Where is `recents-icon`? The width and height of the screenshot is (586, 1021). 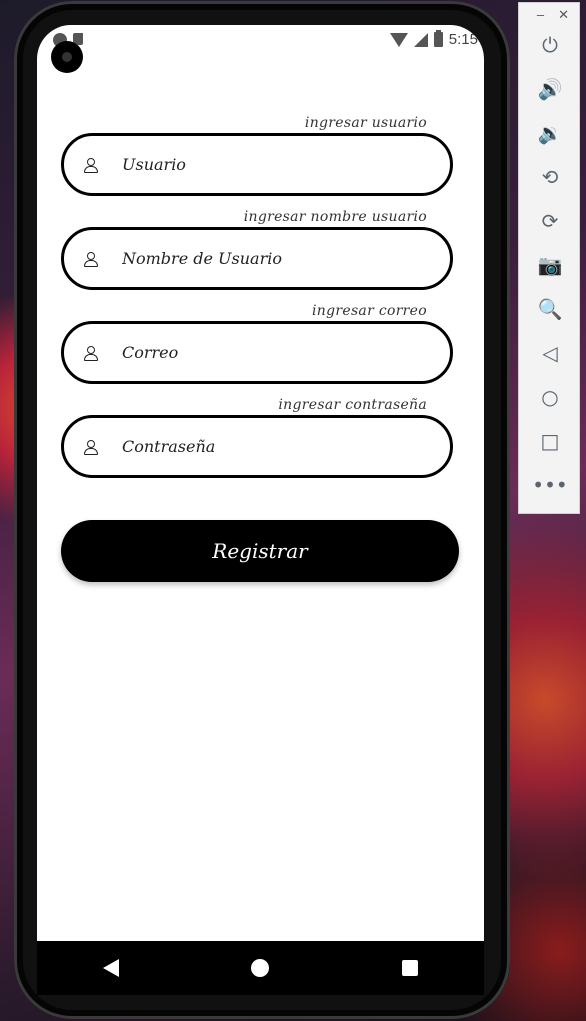
recents-icon is located at coordinates (409, 968).